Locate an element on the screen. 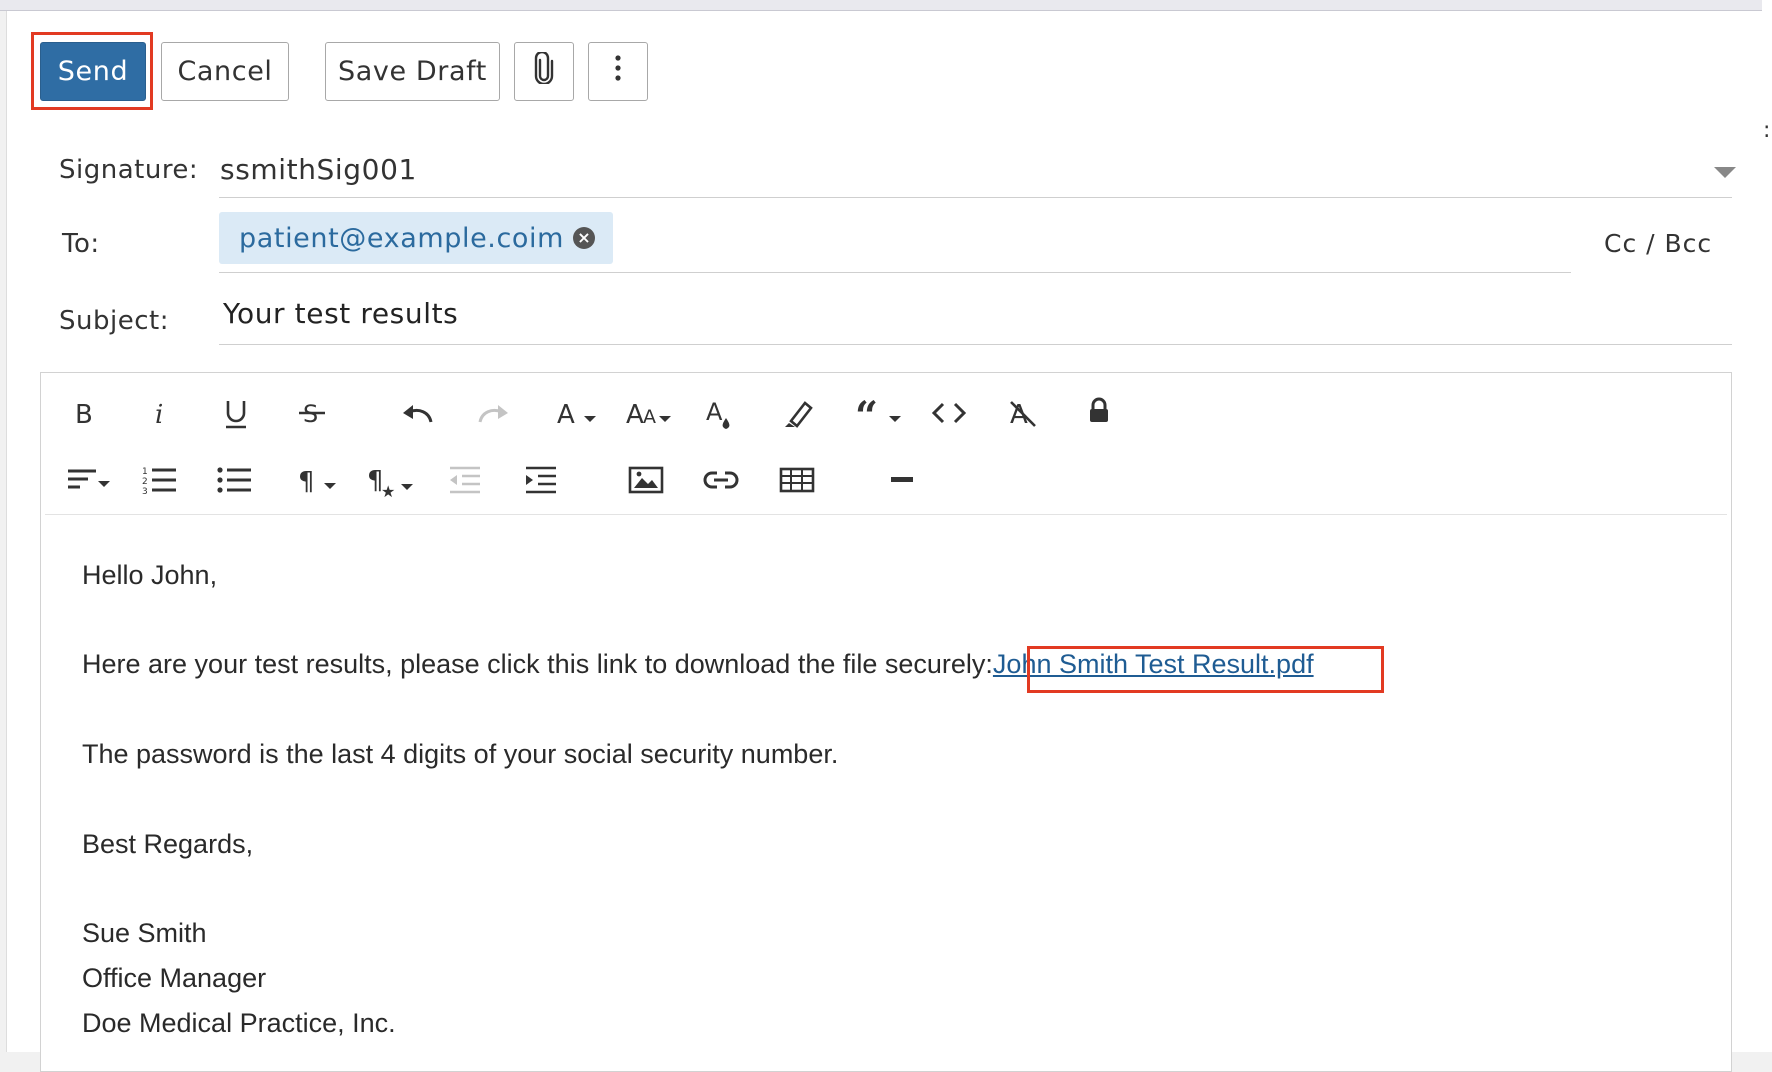 This screenshot has height=1072, width=1772. unordered-list-icon is located at coordinates (235, 480).